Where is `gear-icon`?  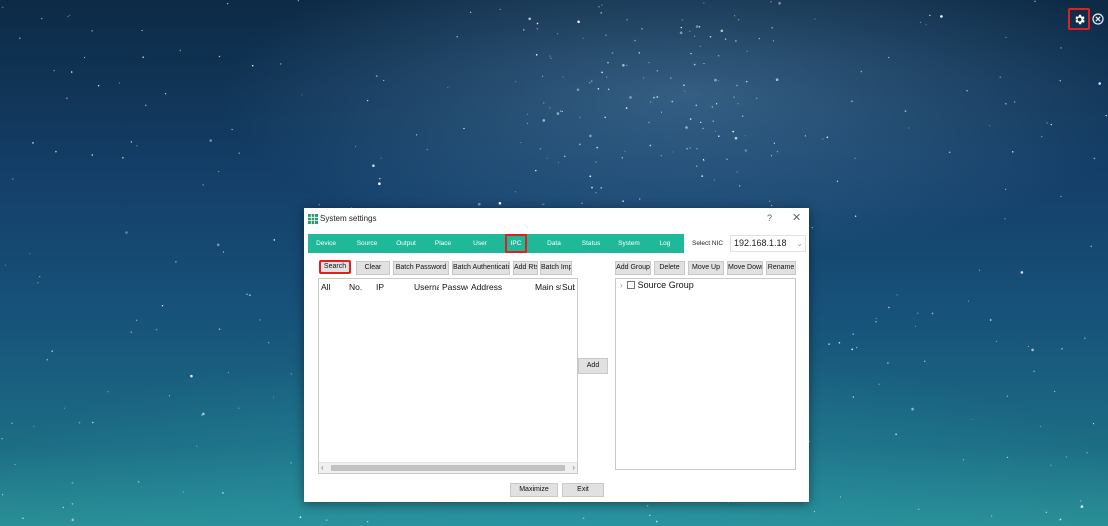
gear-icon is located at coordinates (1079, 19).